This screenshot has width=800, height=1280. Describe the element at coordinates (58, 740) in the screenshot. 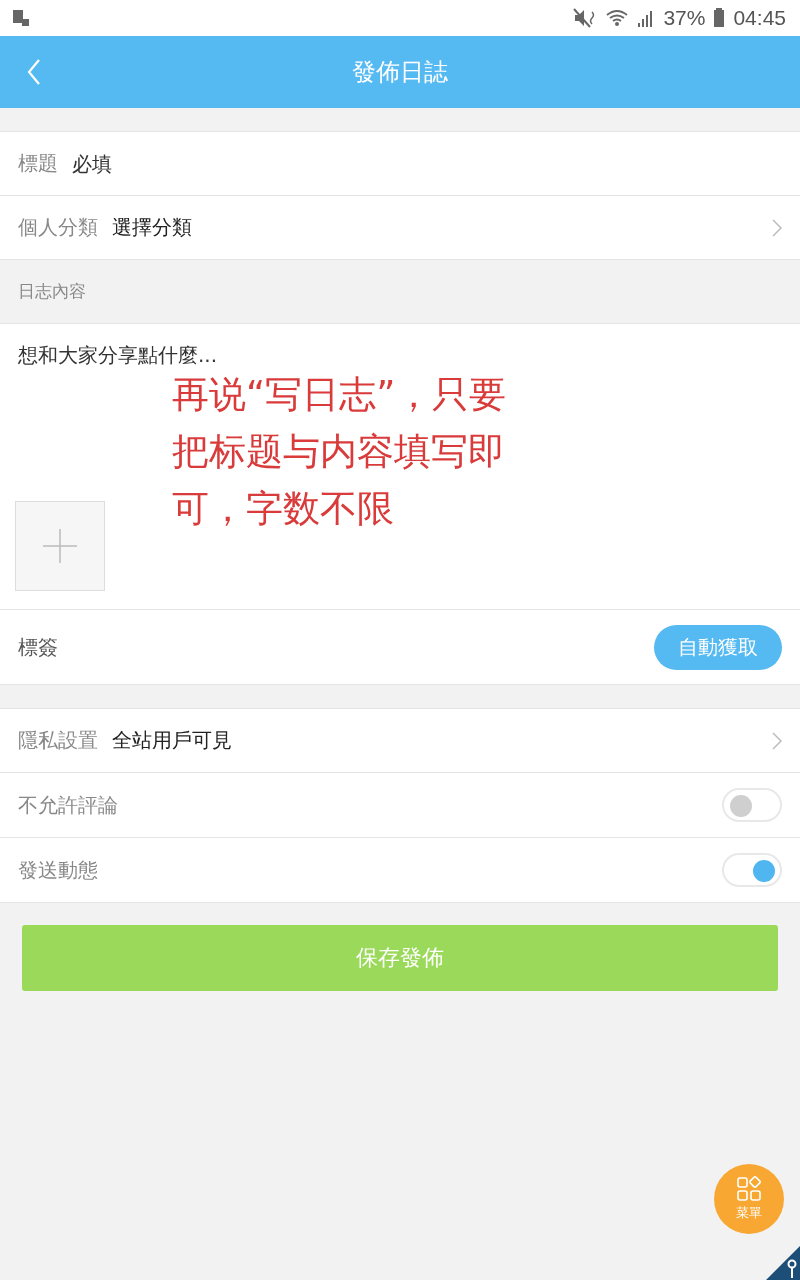

I see `privacy-label: 隱私設置` at that location.